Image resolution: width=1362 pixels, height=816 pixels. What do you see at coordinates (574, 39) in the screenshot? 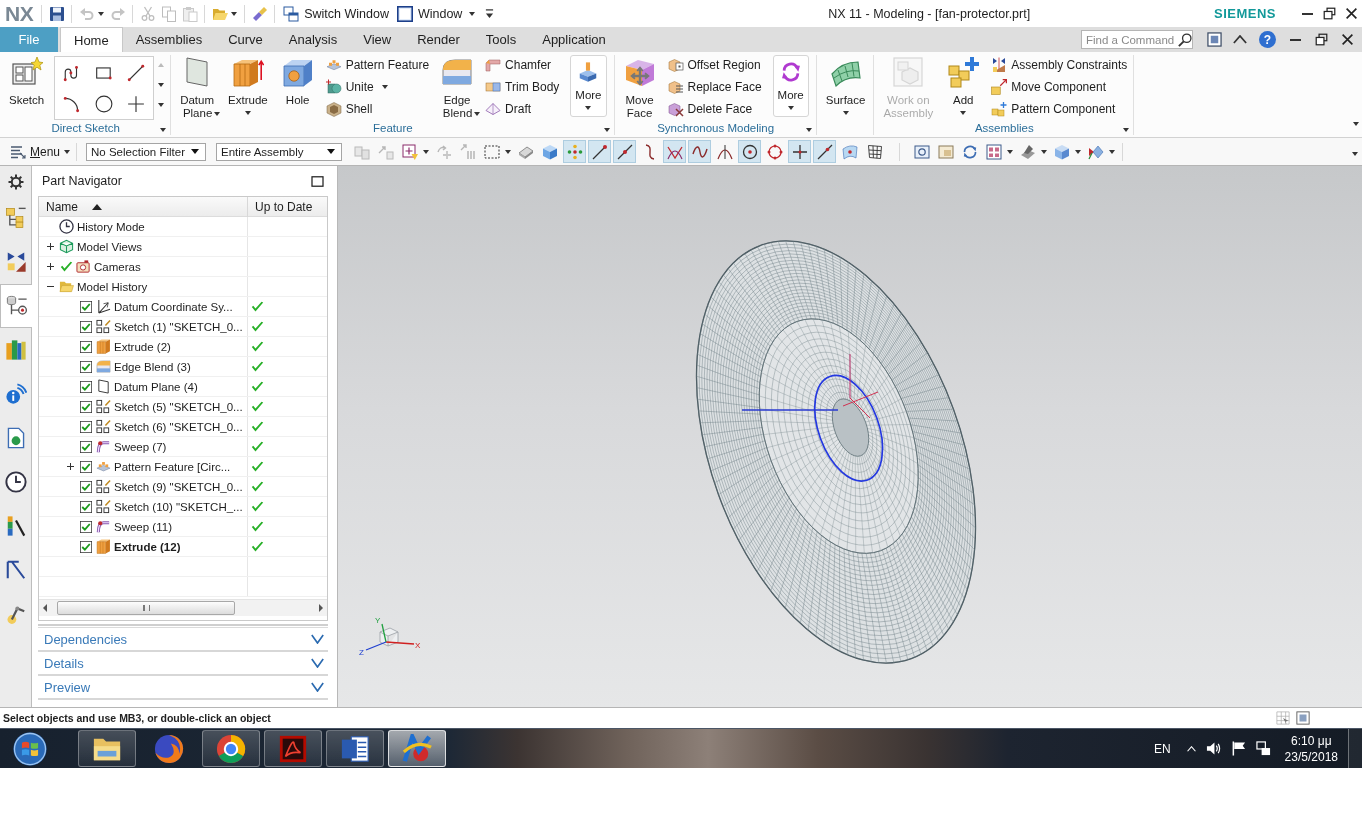
I see `ribbon-tab: Application` at bounding box center [574, 39].